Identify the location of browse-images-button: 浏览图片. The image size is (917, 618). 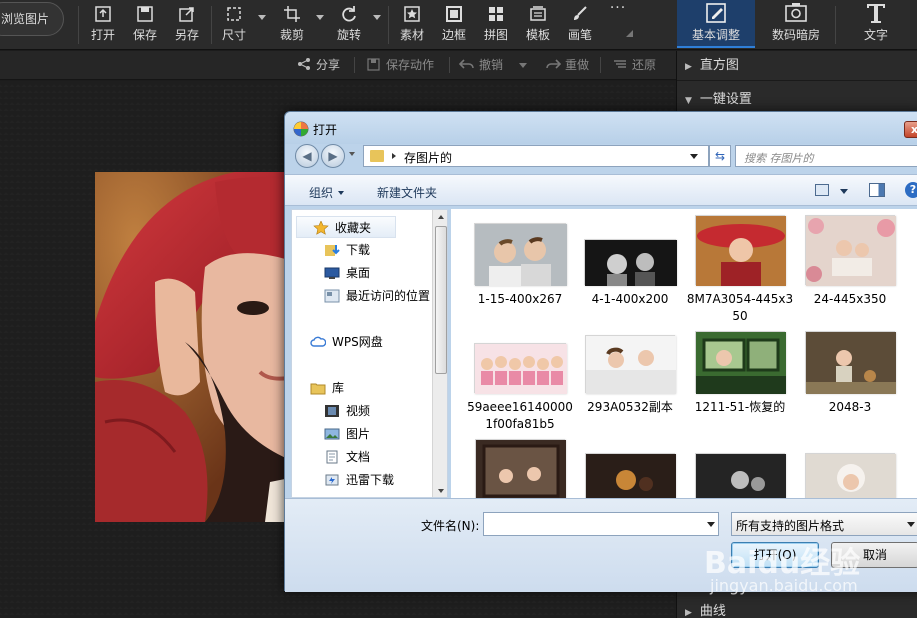
(32, 19).